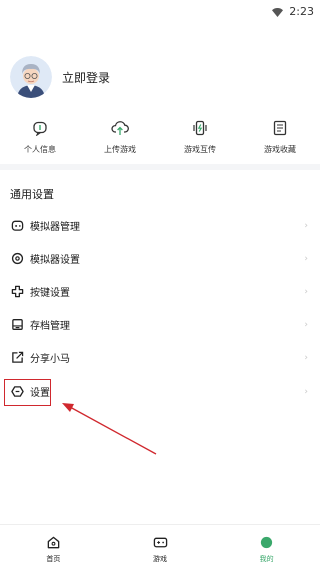 The height and width of the screenshot is (568, 320). I want to click on cloud-upload-icon, so click(120, 128).